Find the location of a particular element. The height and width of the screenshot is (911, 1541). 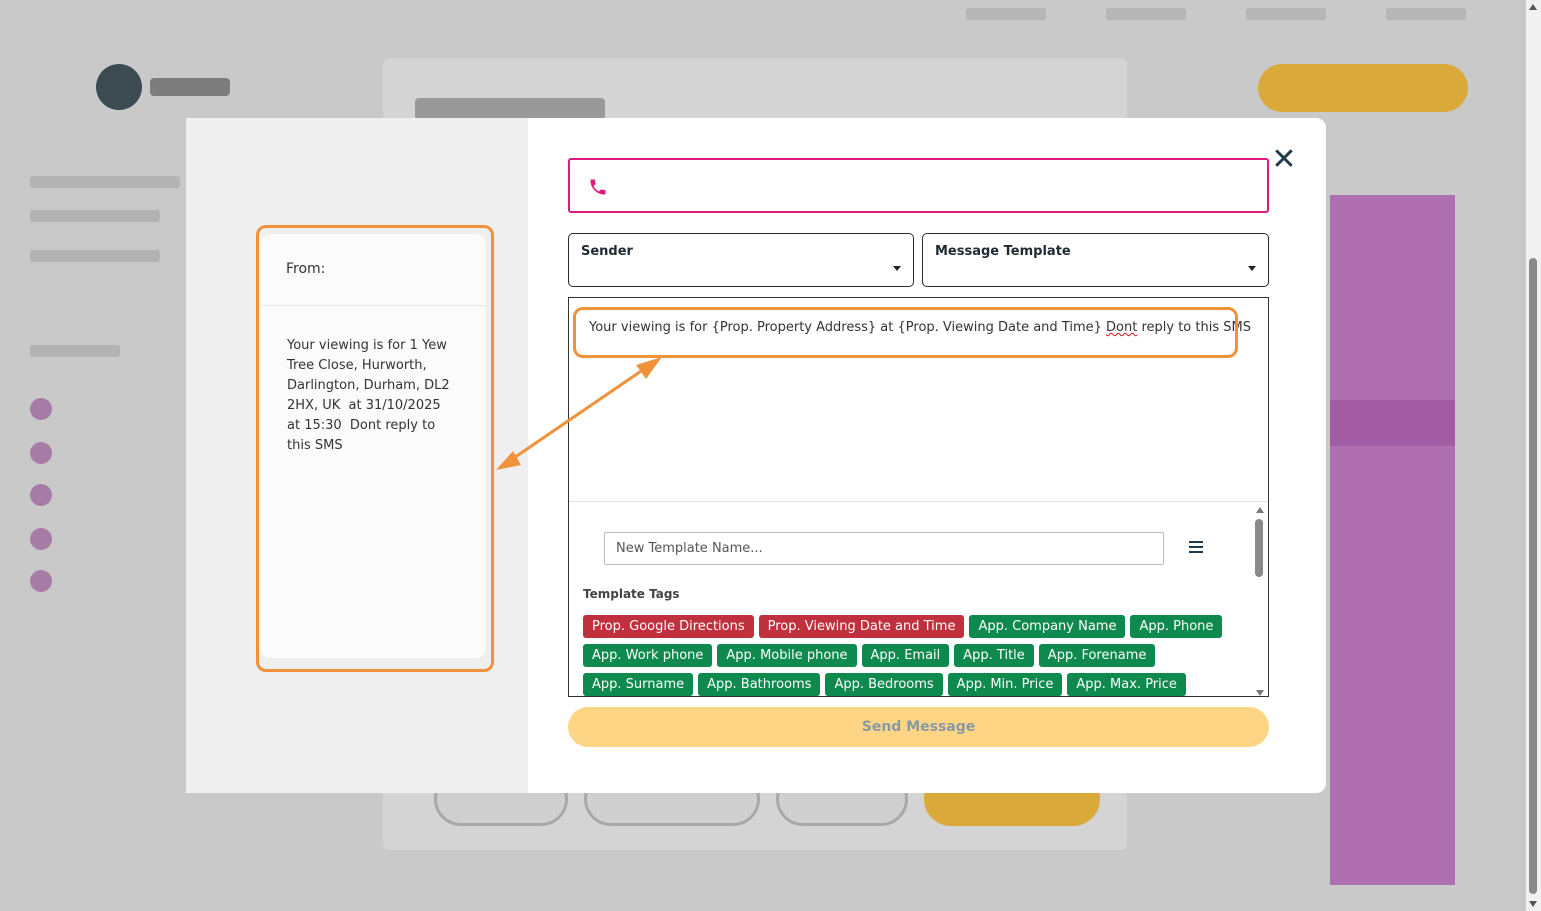

template-tag: App. Max. Price is located at coordinates (1126, 684).